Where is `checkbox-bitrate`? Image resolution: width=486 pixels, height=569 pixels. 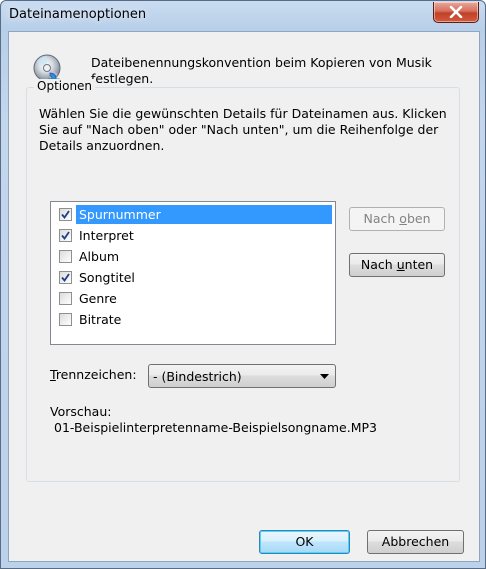
checkbox-bitrate is located at coordinates (65, 319).